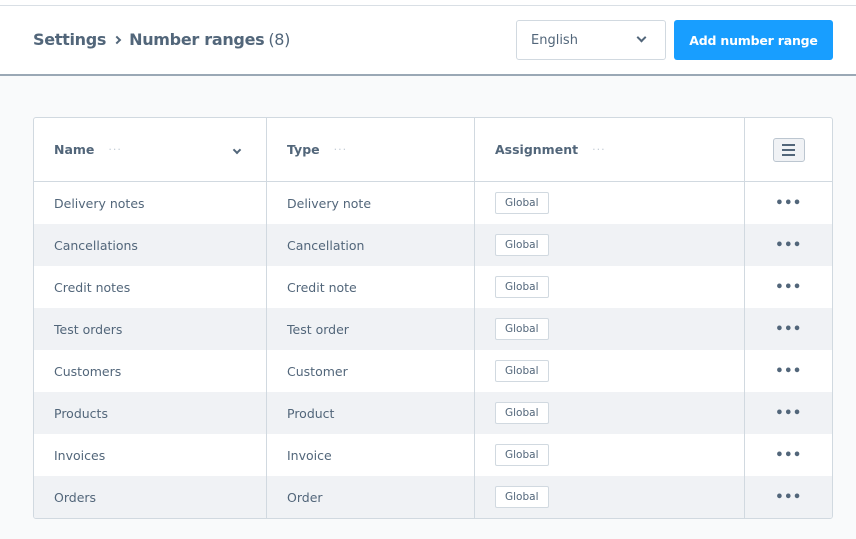  What do you see at coordinates (591, 40) in the screenshot?
I see `language-select: English` at bounding box center [591, 40].